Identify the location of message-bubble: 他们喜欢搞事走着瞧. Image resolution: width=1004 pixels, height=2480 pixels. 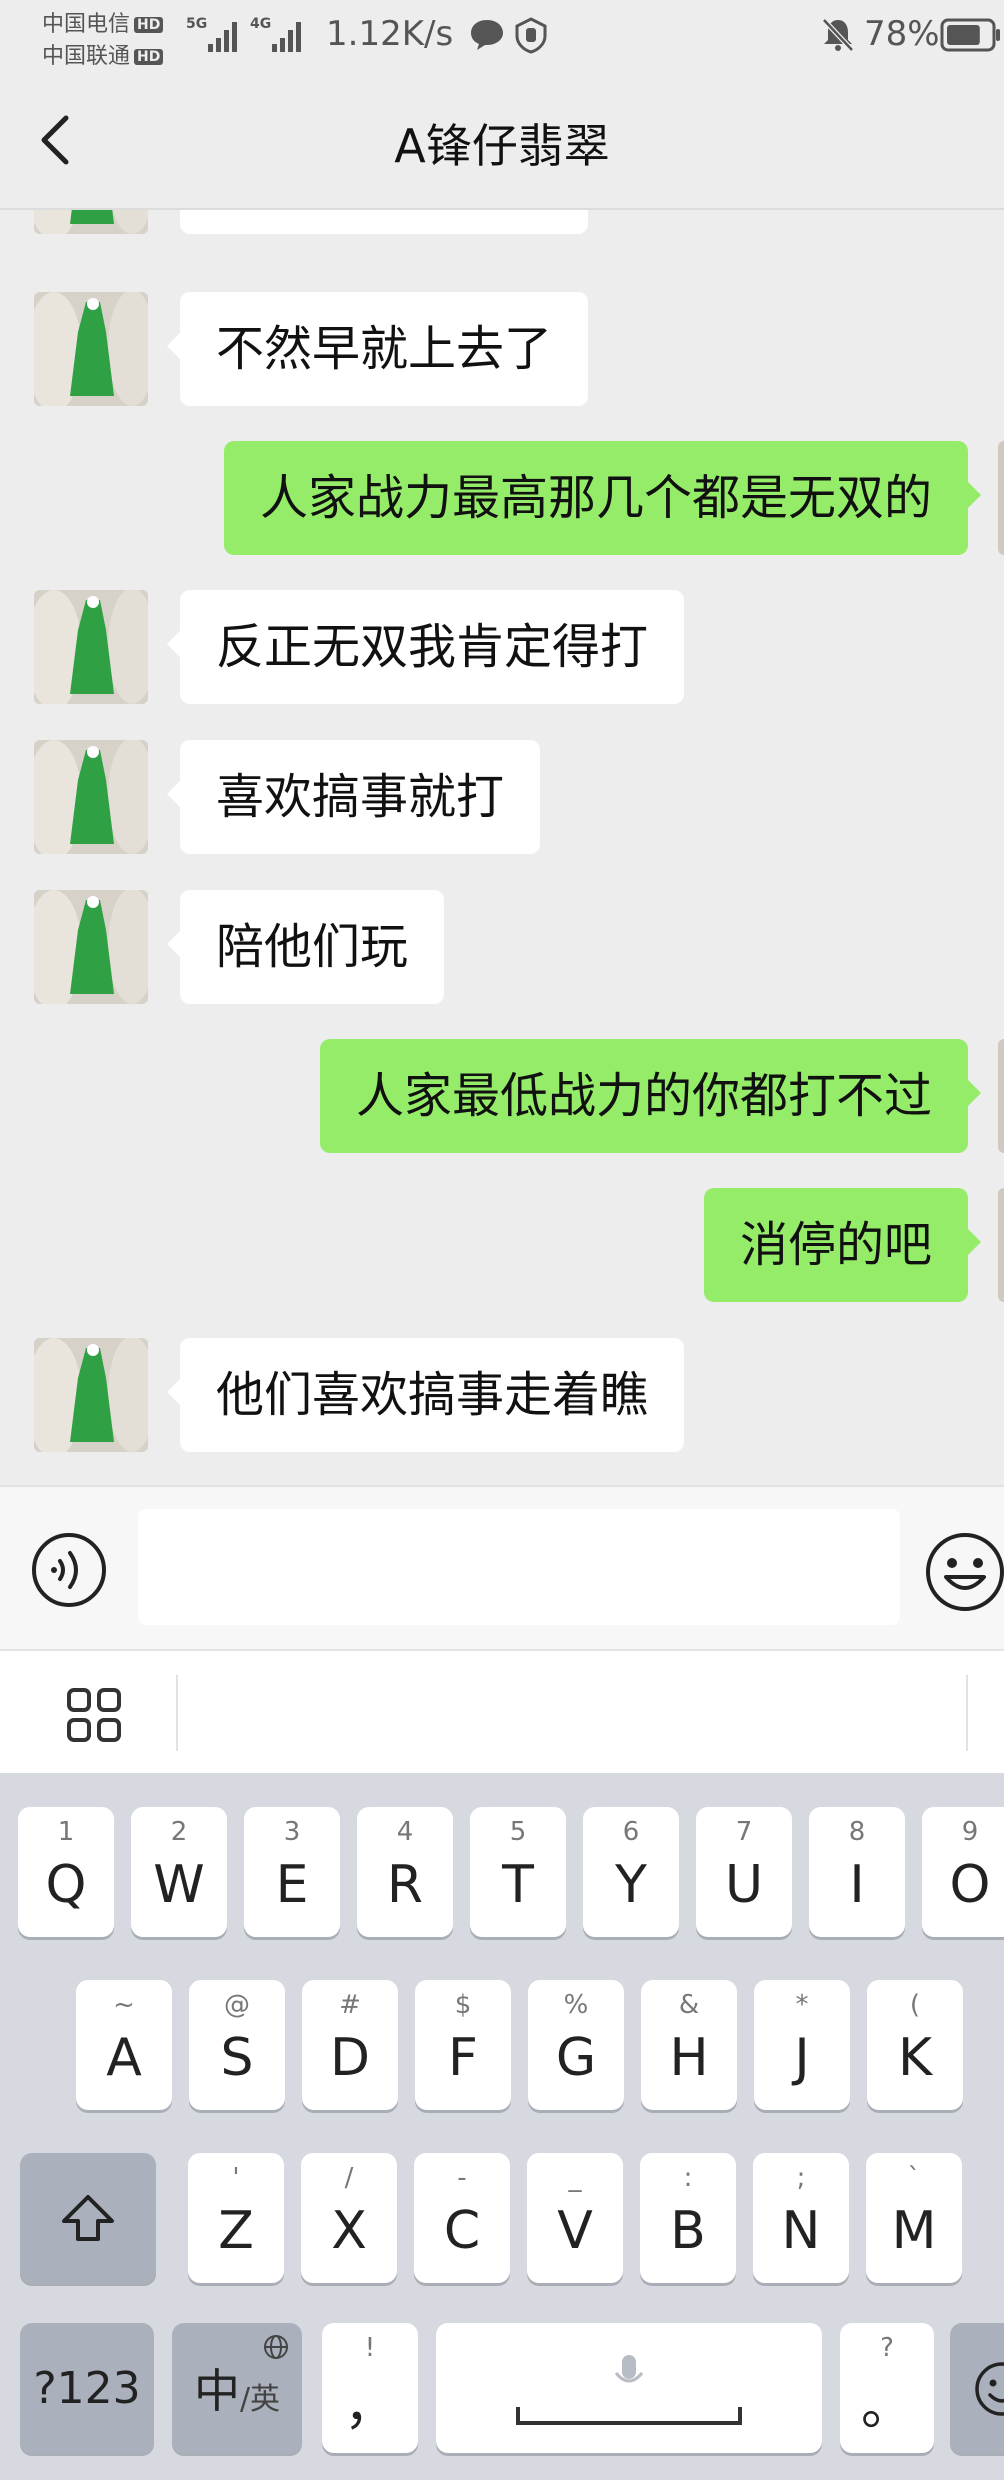
(425, 1395).